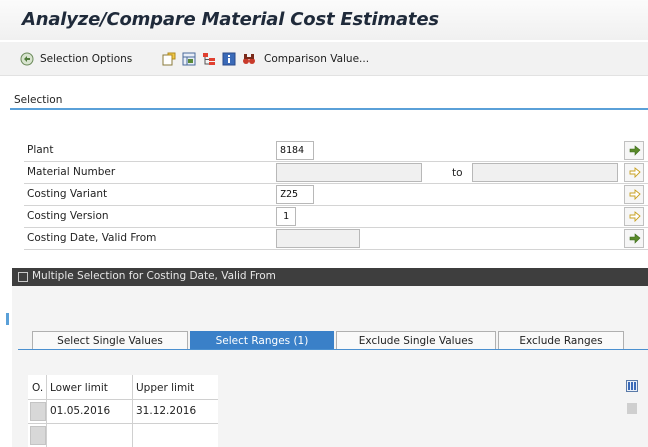 Image resolution: width=648 pixels, height=447 pixels. What do you see at coordinates (38, 100) in the screenshot?
I see `section-heading-selection: Selection` at bounding box center [38, 100].